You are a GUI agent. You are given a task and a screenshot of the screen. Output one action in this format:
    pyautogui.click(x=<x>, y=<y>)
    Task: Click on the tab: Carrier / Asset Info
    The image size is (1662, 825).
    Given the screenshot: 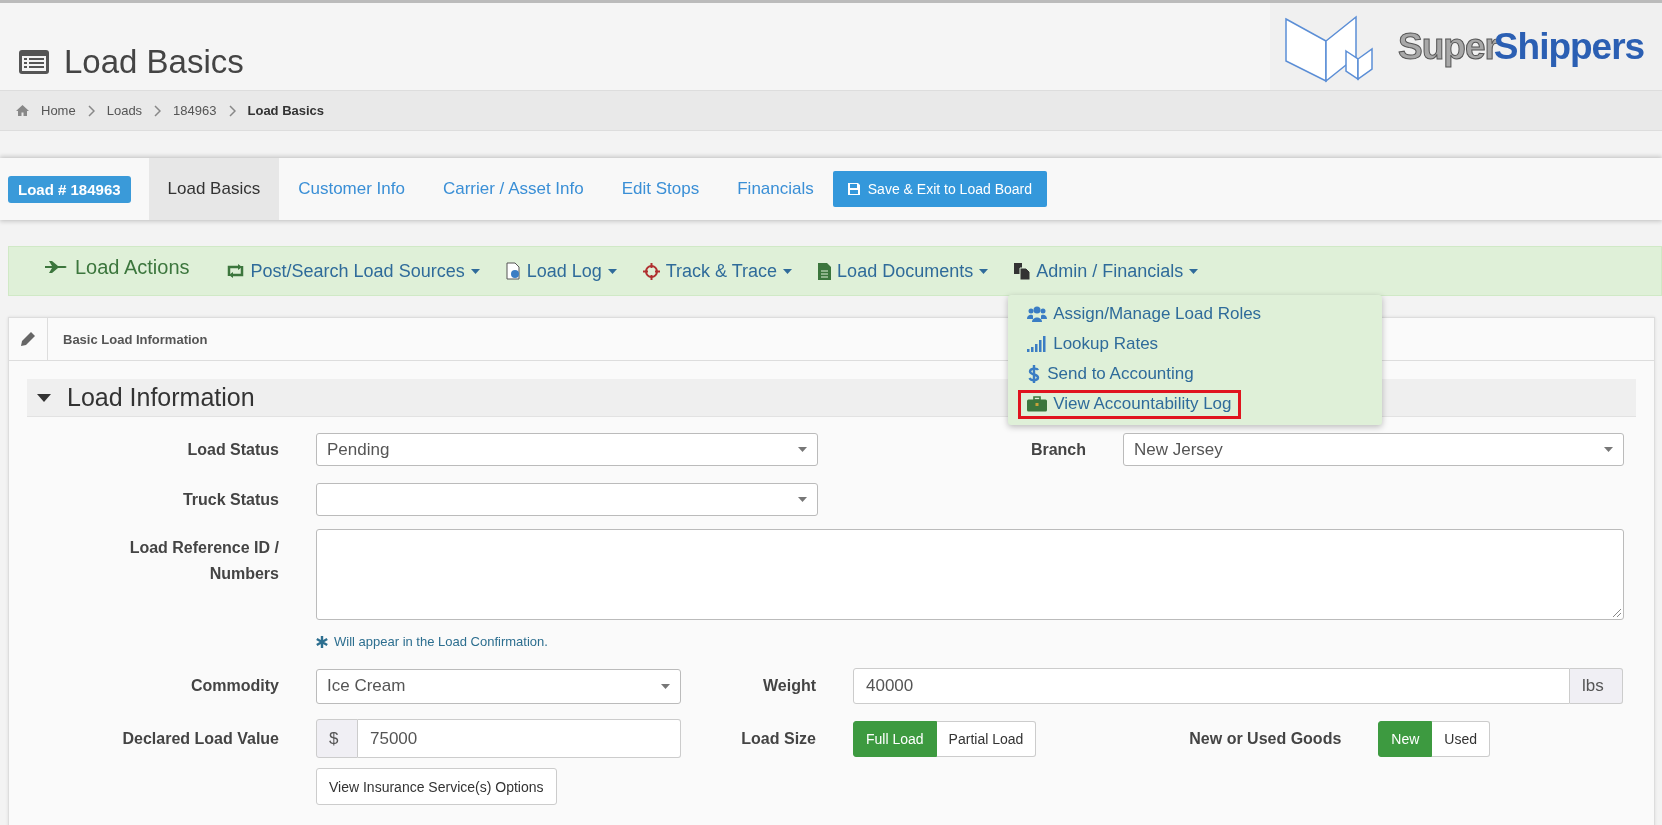 What is the action you would take?
    pyautogui.click(x=513, y=189)
    